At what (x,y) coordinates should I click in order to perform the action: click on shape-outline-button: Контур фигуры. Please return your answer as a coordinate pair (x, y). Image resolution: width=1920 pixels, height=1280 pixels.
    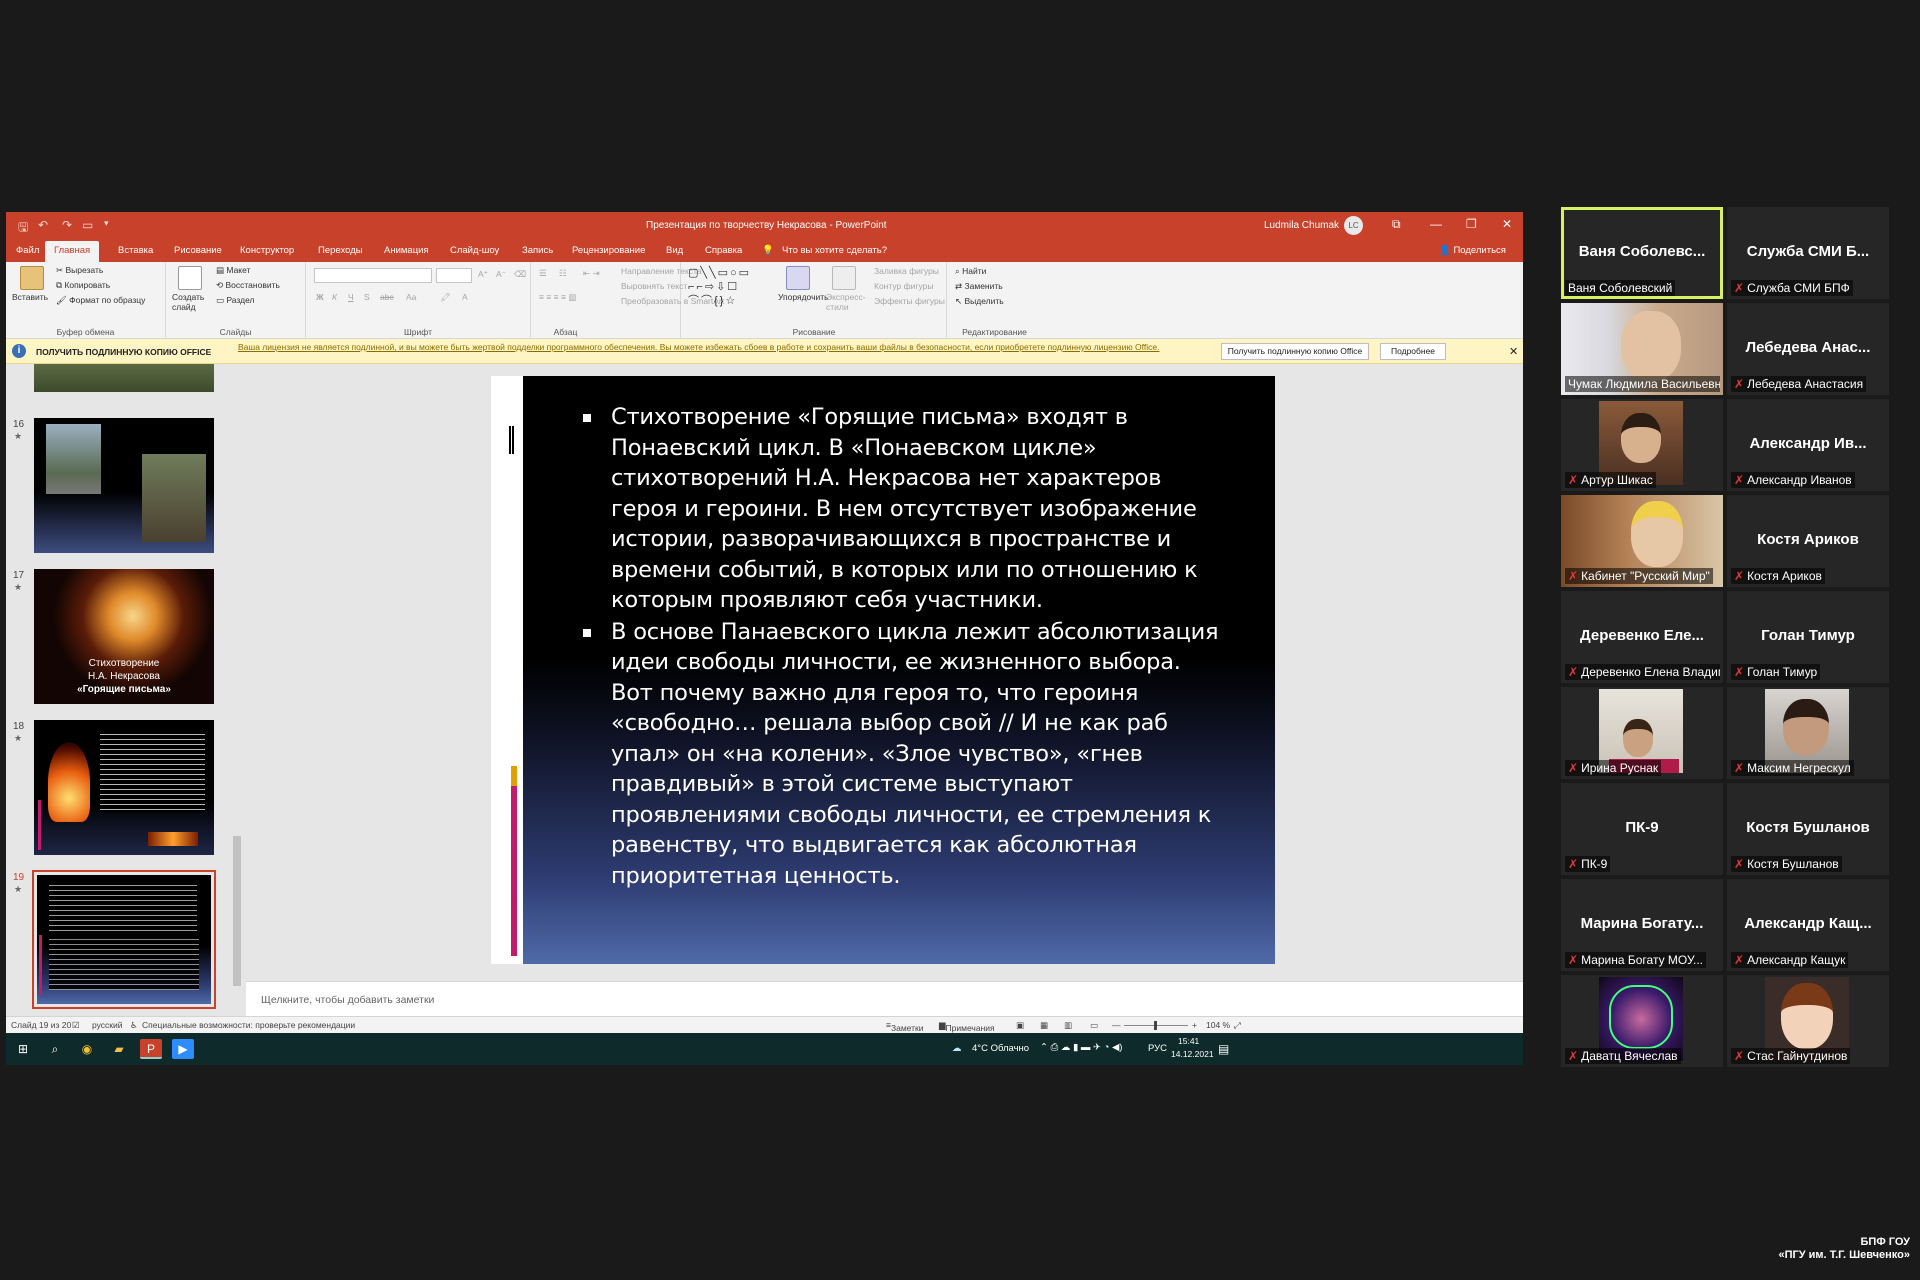
    Looking at the image, I should click on (903, 286).